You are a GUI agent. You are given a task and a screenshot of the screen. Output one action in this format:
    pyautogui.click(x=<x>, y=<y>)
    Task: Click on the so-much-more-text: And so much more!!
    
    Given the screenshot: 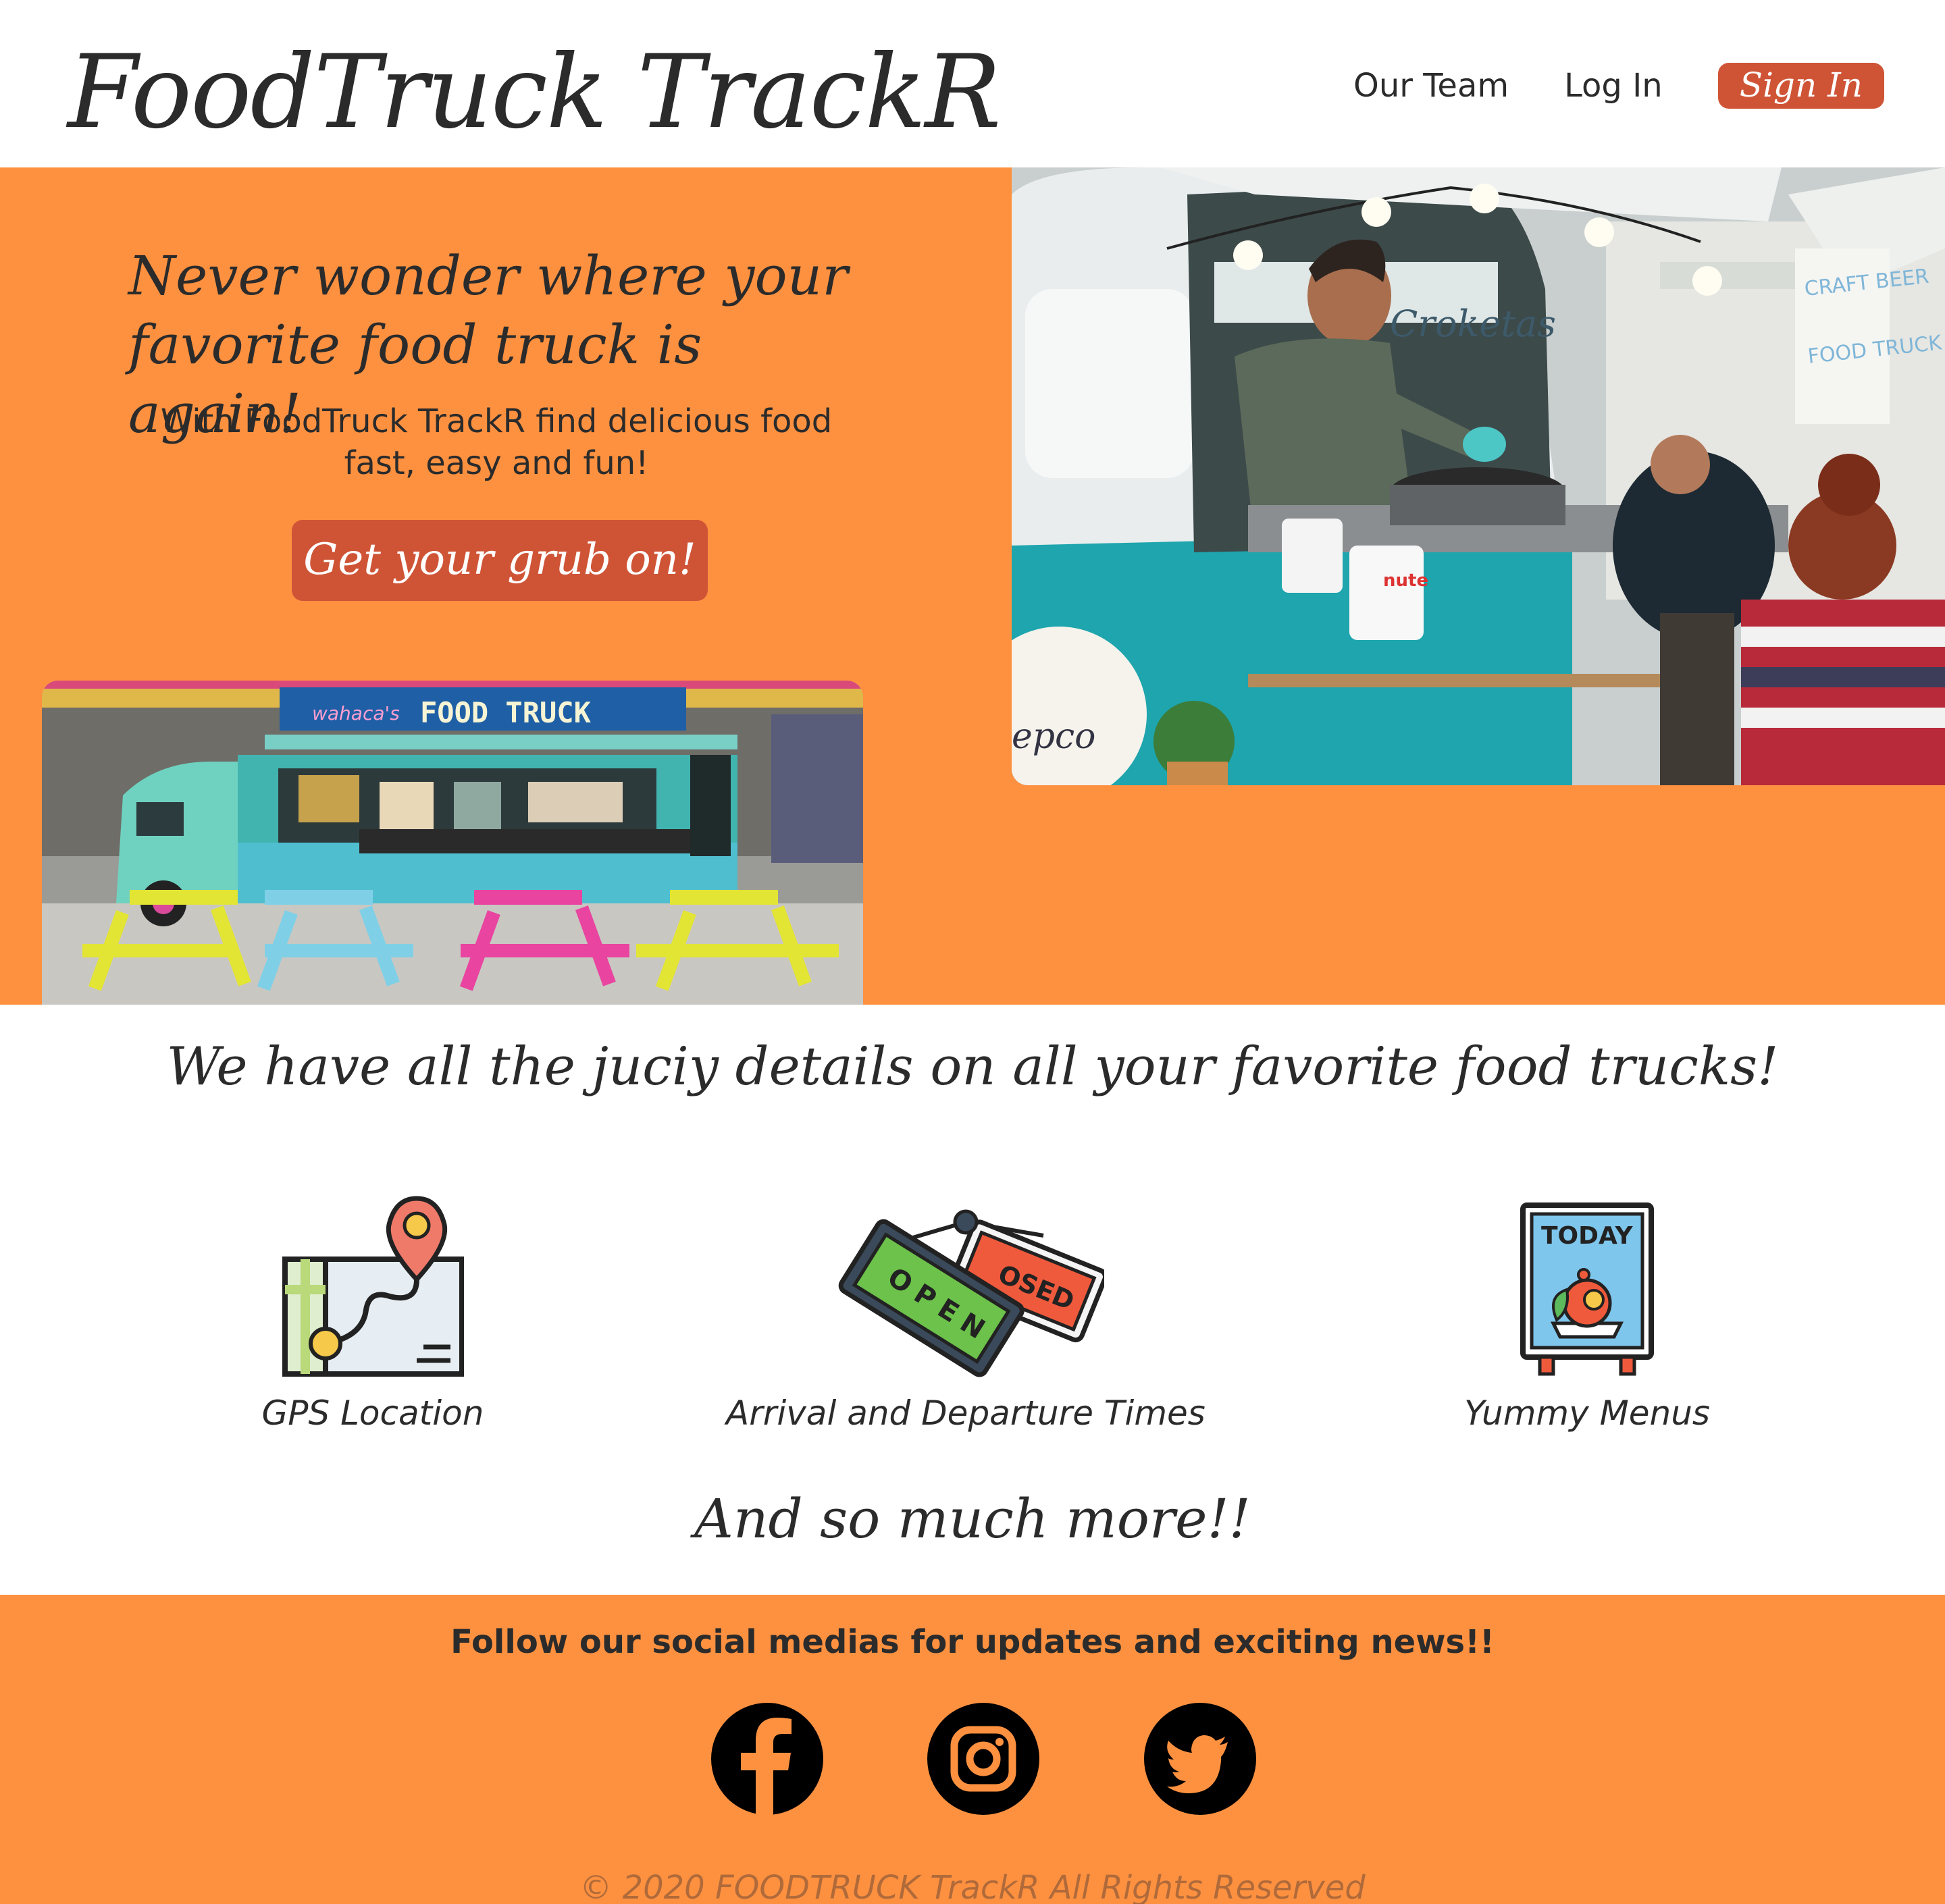 What is the action you would take?
    pyautogui.click(x=972, y=1518)
    